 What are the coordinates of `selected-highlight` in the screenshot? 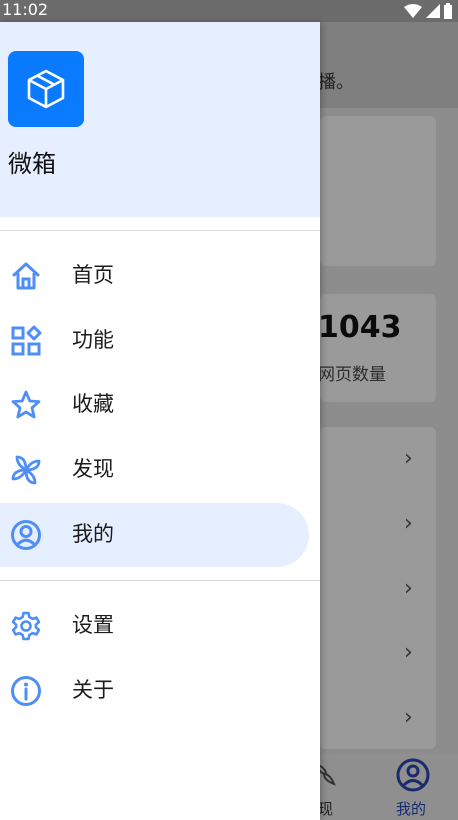 It's located at (154, 535).